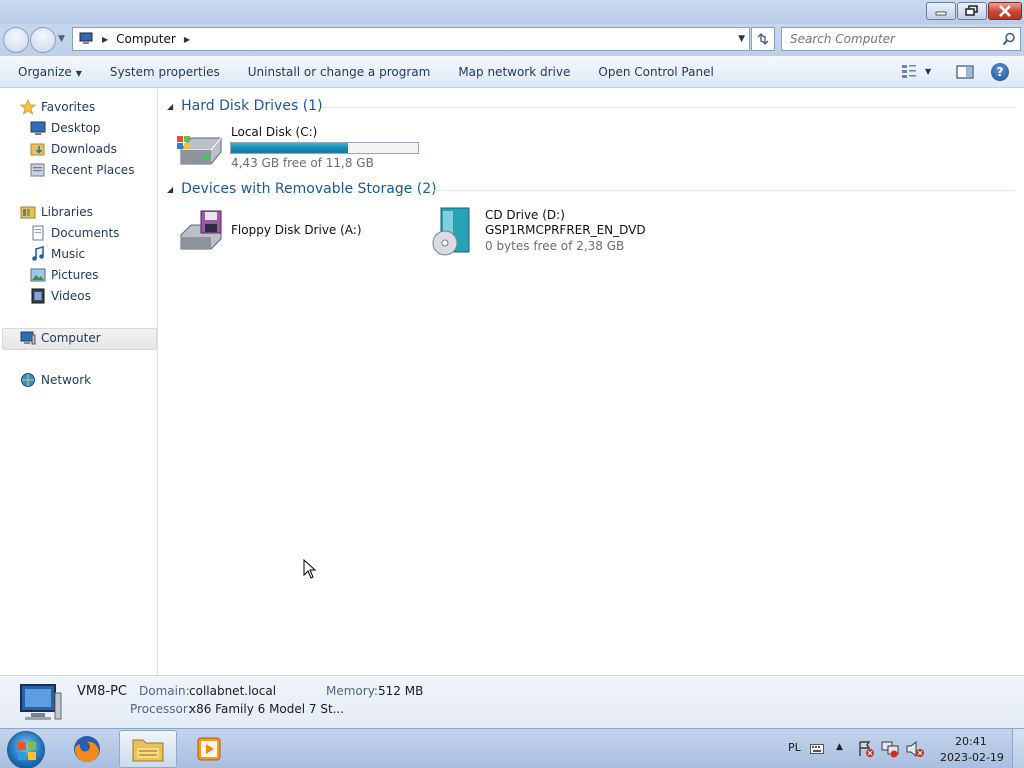  Describe the element at coordinates (38, 275) in the screenshot. I see `pictures-icon` at that location.